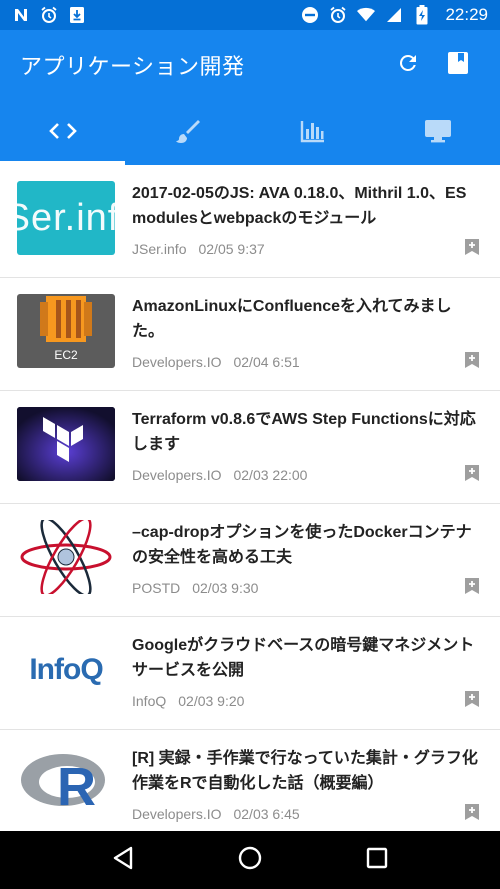  I want to click on article-source: POSTD, so click(156, 588).